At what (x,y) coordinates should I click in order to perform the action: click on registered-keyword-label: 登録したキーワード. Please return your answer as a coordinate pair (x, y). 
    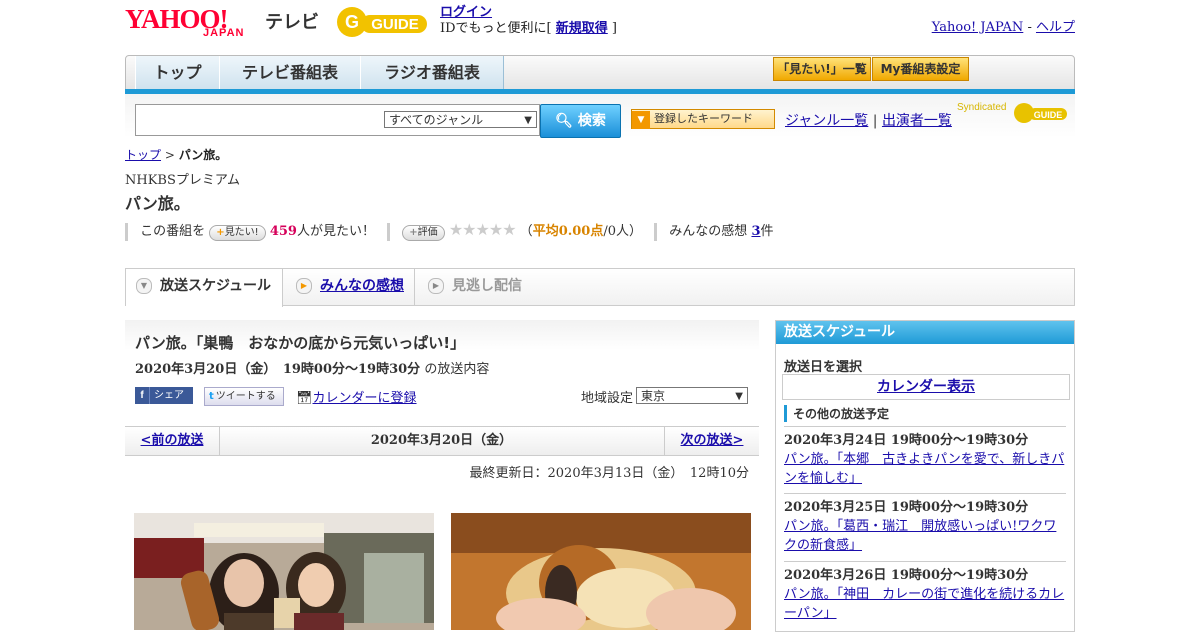
    Looking at the image, I should click on (703, 118).